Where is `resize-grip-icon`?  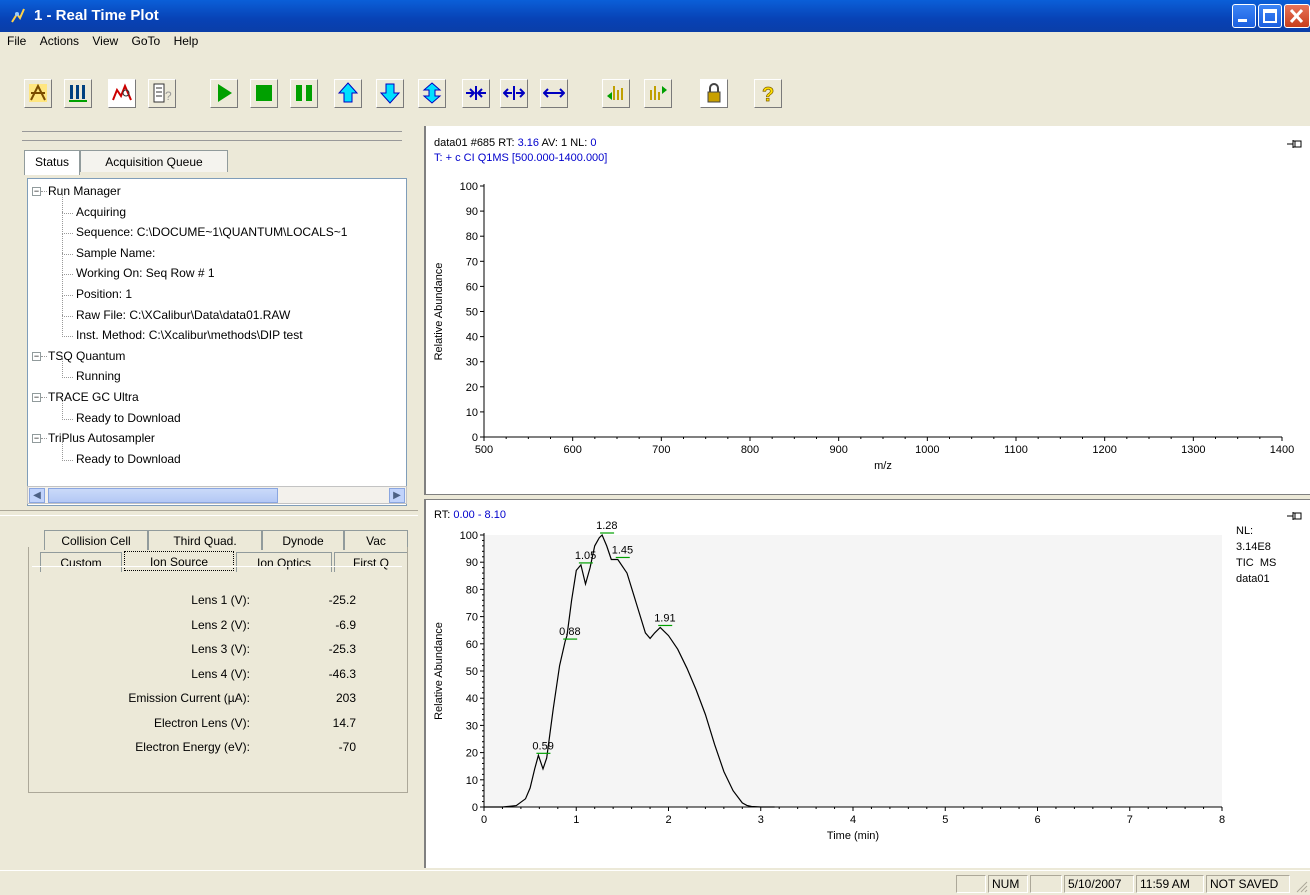
resize-grip-icon is located at coordinates (1301, 886).